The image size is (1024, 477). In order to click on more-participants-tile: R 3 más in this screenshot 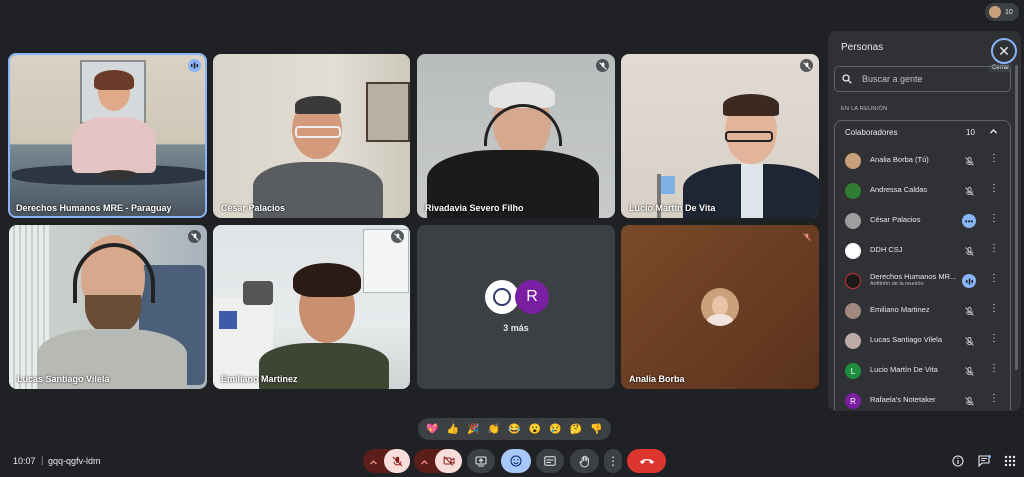, I will do `click(516, 307)`.